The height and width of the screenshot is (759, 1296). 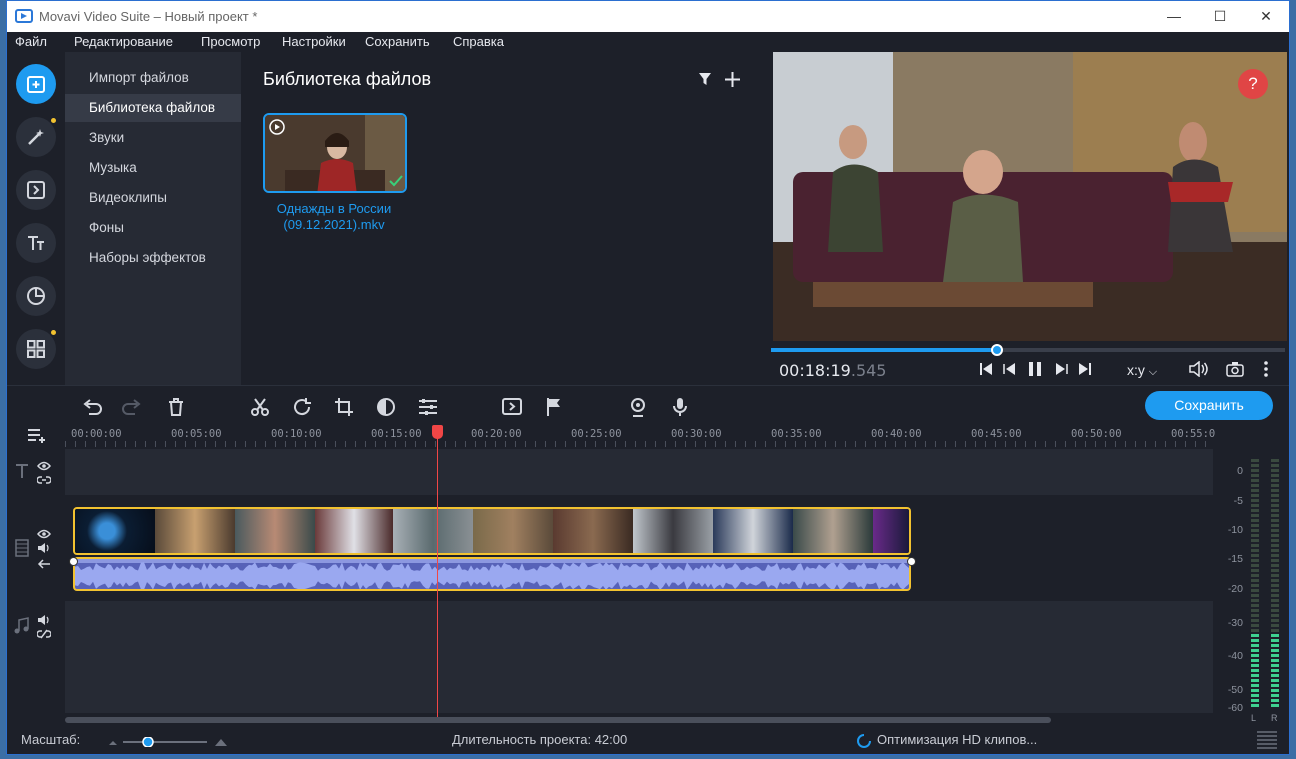 What do you see at coordinates (639, 472) in the screenshot?
I see `text-track` at bounding box center [639, 472].